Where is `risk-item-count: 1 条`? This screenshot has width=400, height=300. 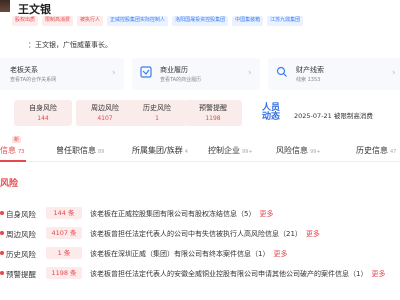
risk-item-count: 1 条 is located at coordinates (64, 253).